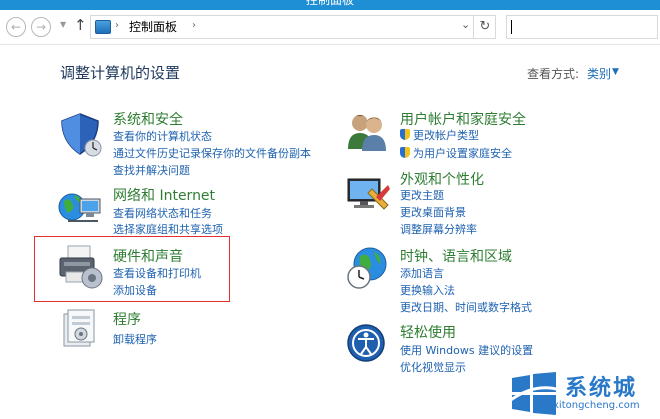 The height and width of the screenshot is (419, 660). Describe the element at coordinates (135, 339) in the screenshot. I see `link-uninstall-program: 卸载程序` at that location.